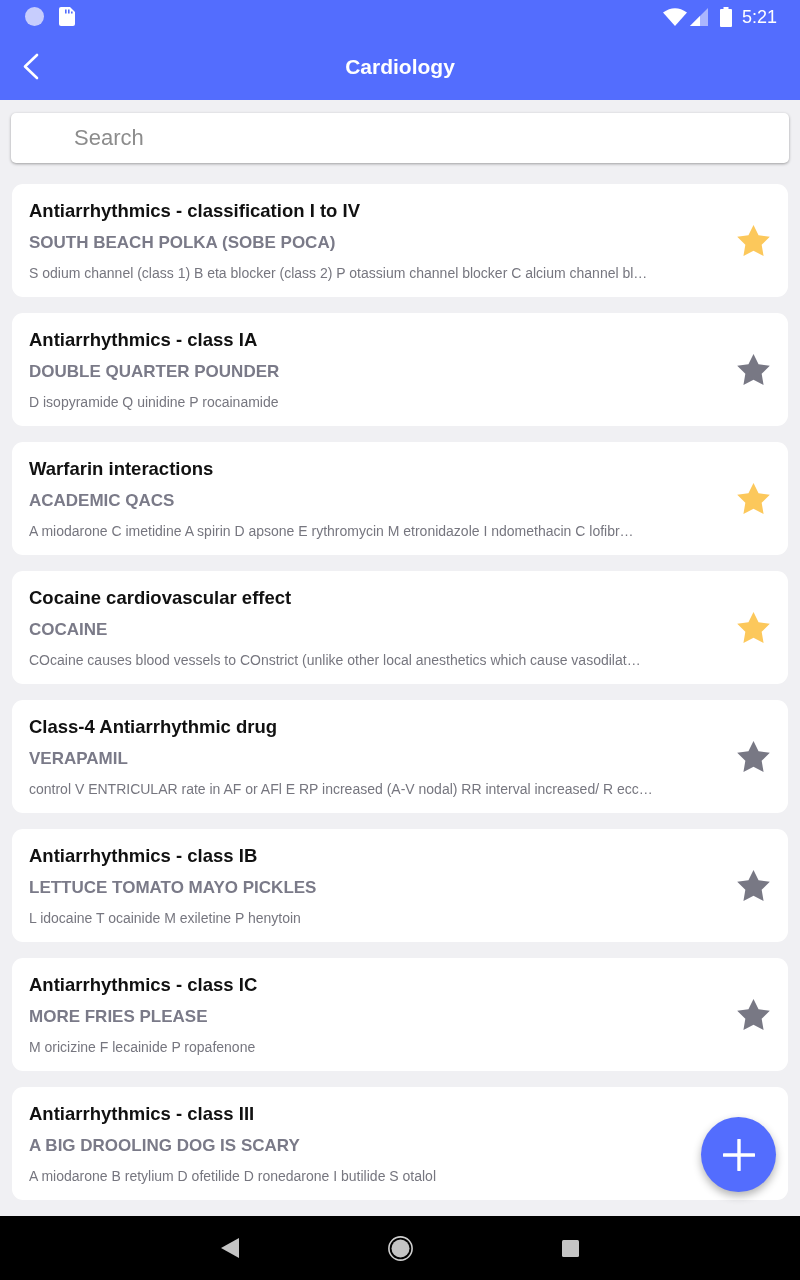 The width and height of the screenshot is (800, 1280). I want to click on mnemonic-card: Antiarrhythmics - class IA DOUBLE QUARTER POUNDER D isopyramide Q uinidine P rocainamide, so click(400, 369).